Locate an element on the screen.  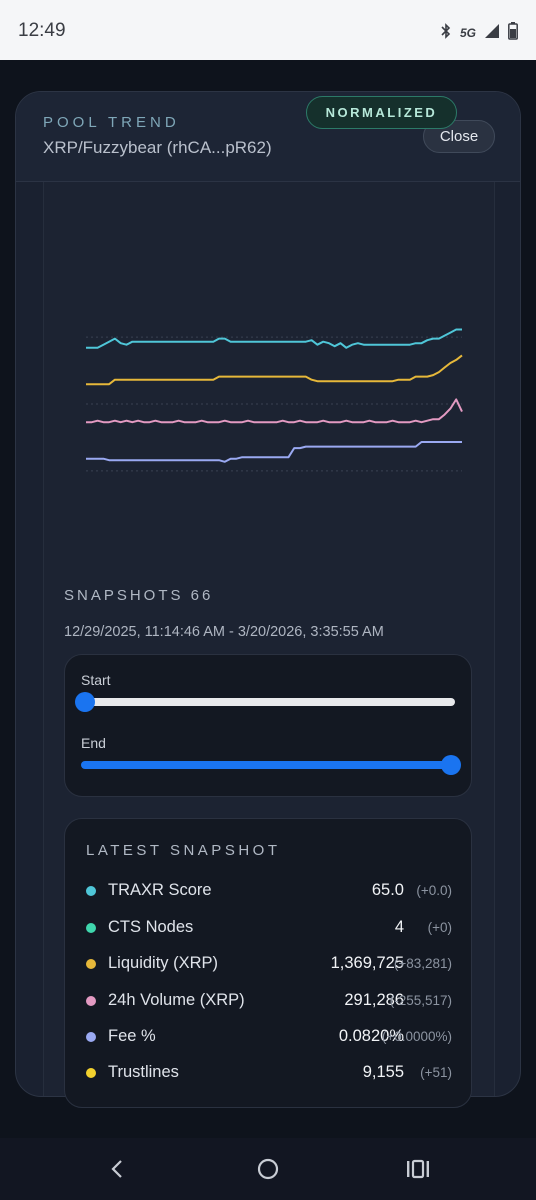
metric-label: Trustlines is located at coordinates (143, 1072).